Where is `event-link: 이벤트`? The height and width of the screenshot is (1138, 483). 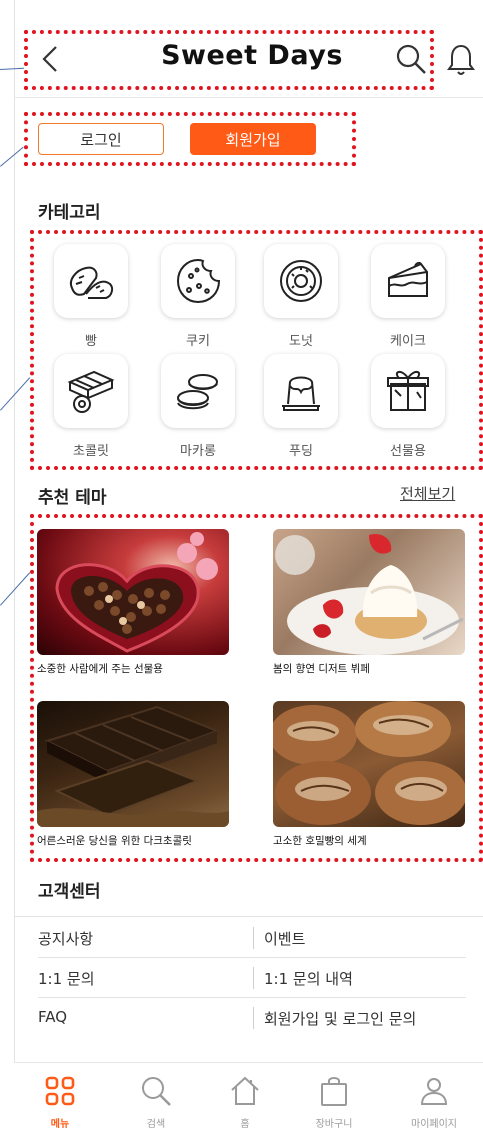
event-link: 이벤트 is located at coordinates (284, 938).